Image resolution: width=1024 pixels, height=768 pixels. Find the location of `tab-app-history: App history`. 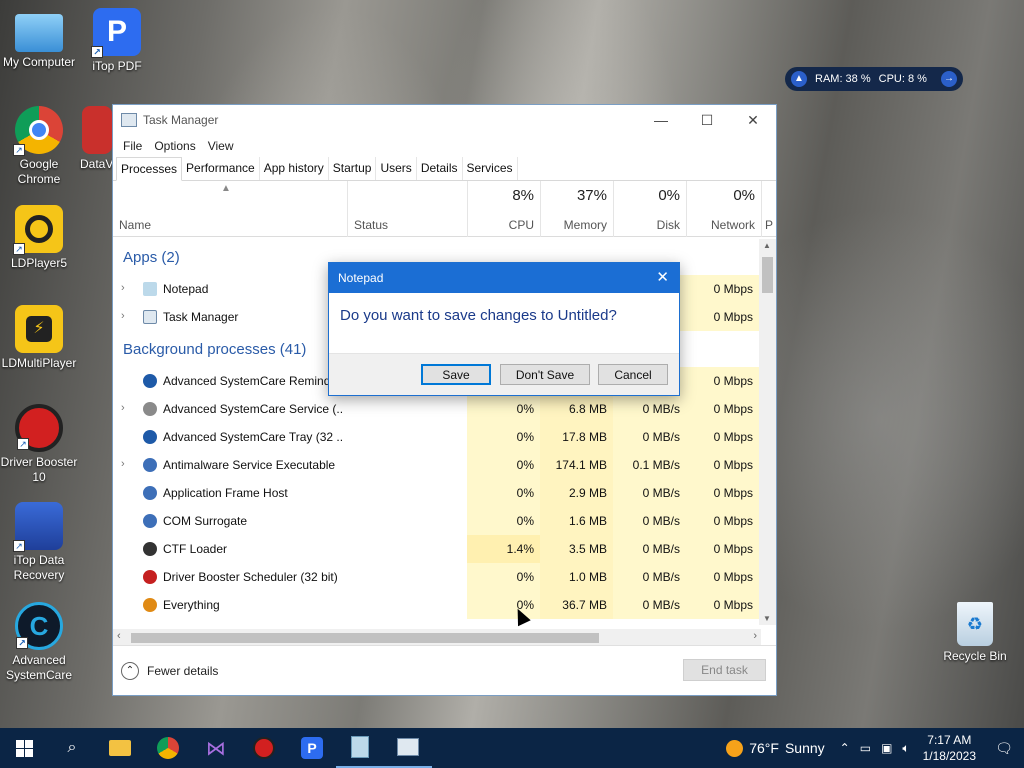

tab-app-history: App history is located at coordinates (294, 168).